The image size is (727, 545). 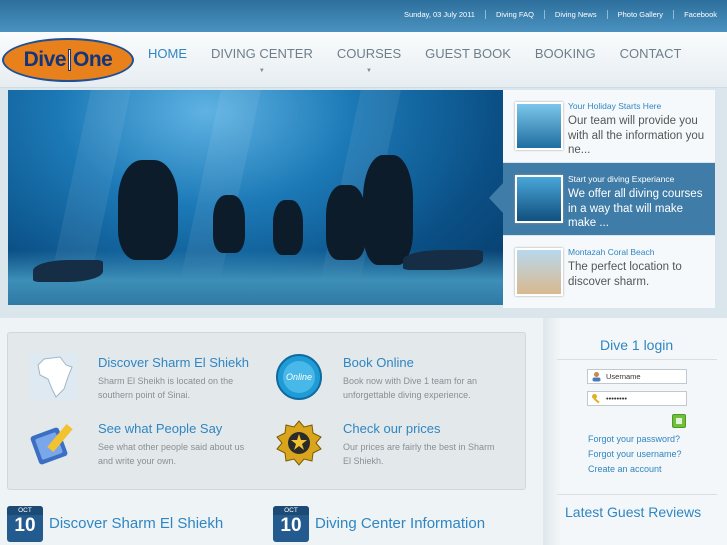 I want to click on date-text: Sunday, 03 July 2011, so click(x=439, y=14).